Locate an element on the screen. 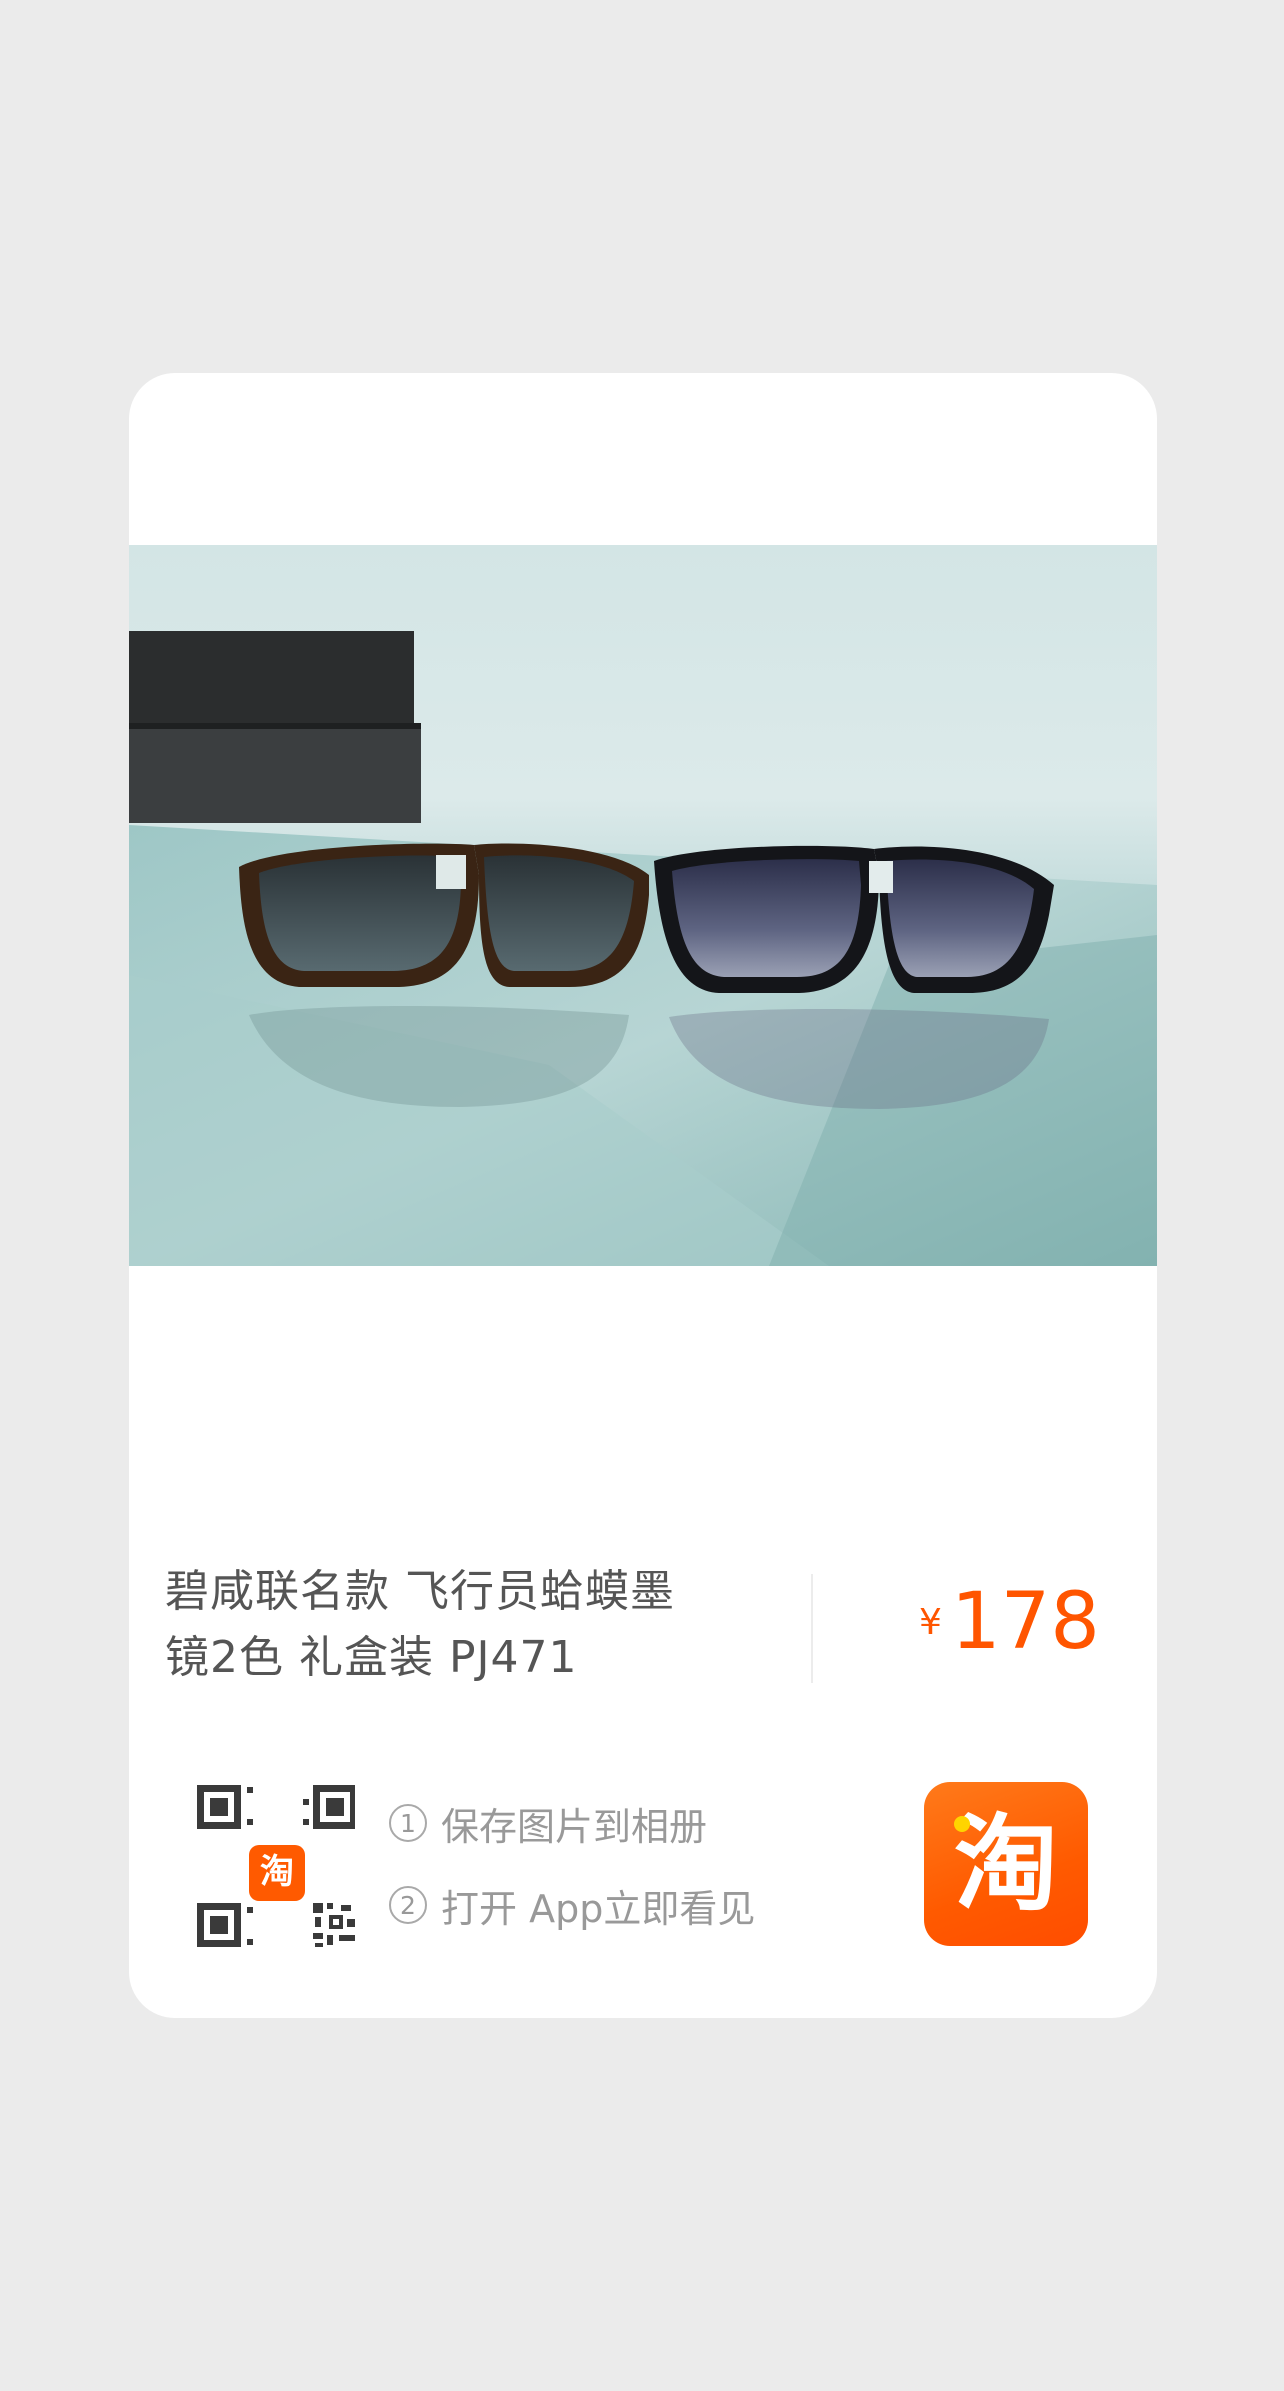  instruction-step-1: 1 保存图片到相册 is located at coordinates (572, 1823).